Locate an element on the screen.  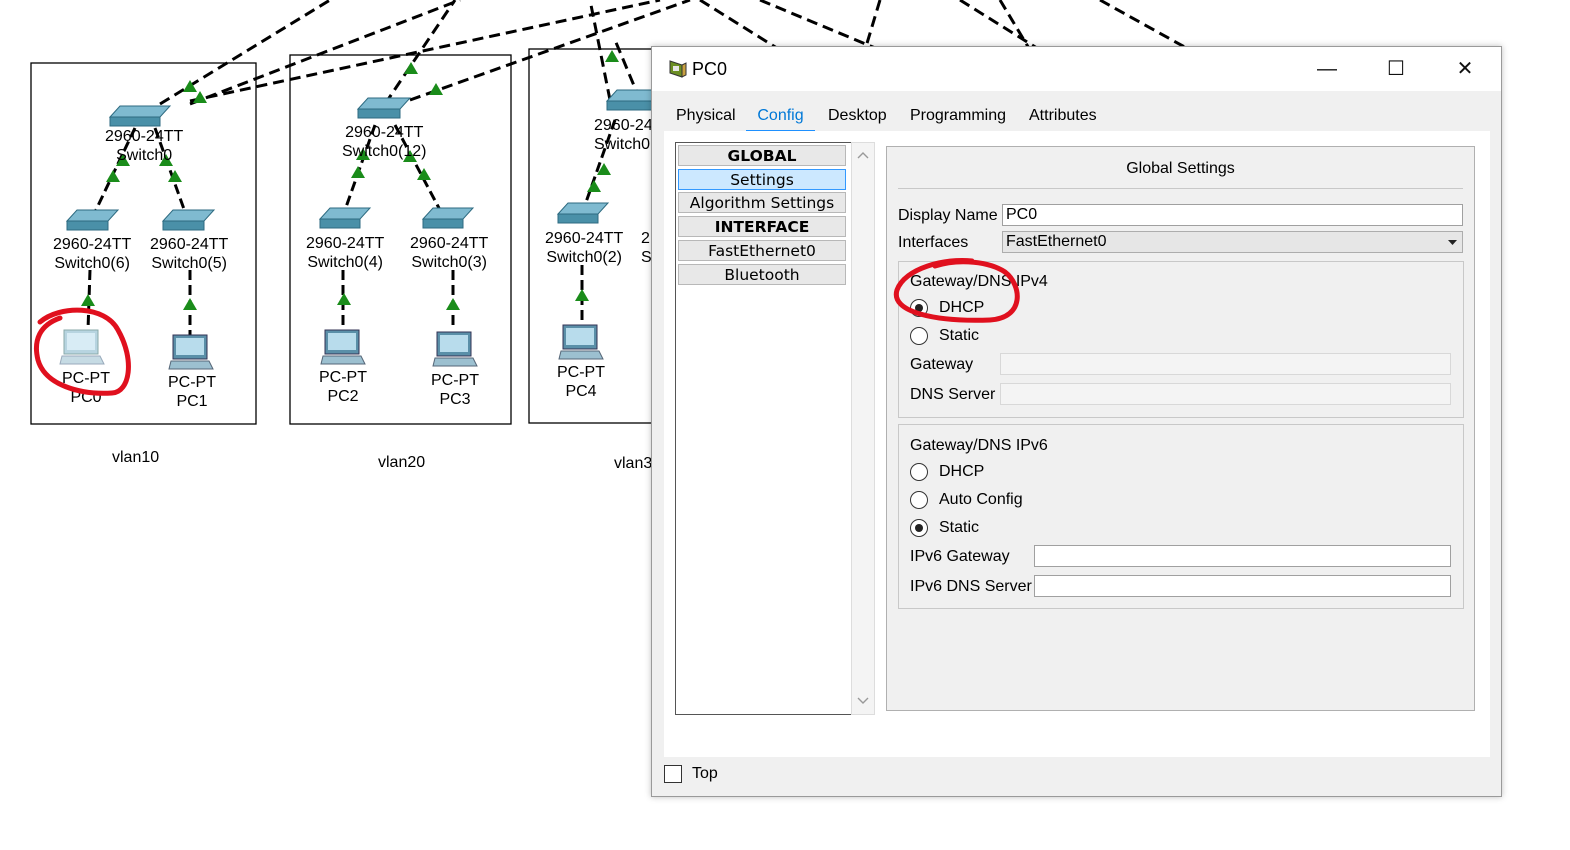
tab-attributes: Attributes is located at coordinates (1063, 116).